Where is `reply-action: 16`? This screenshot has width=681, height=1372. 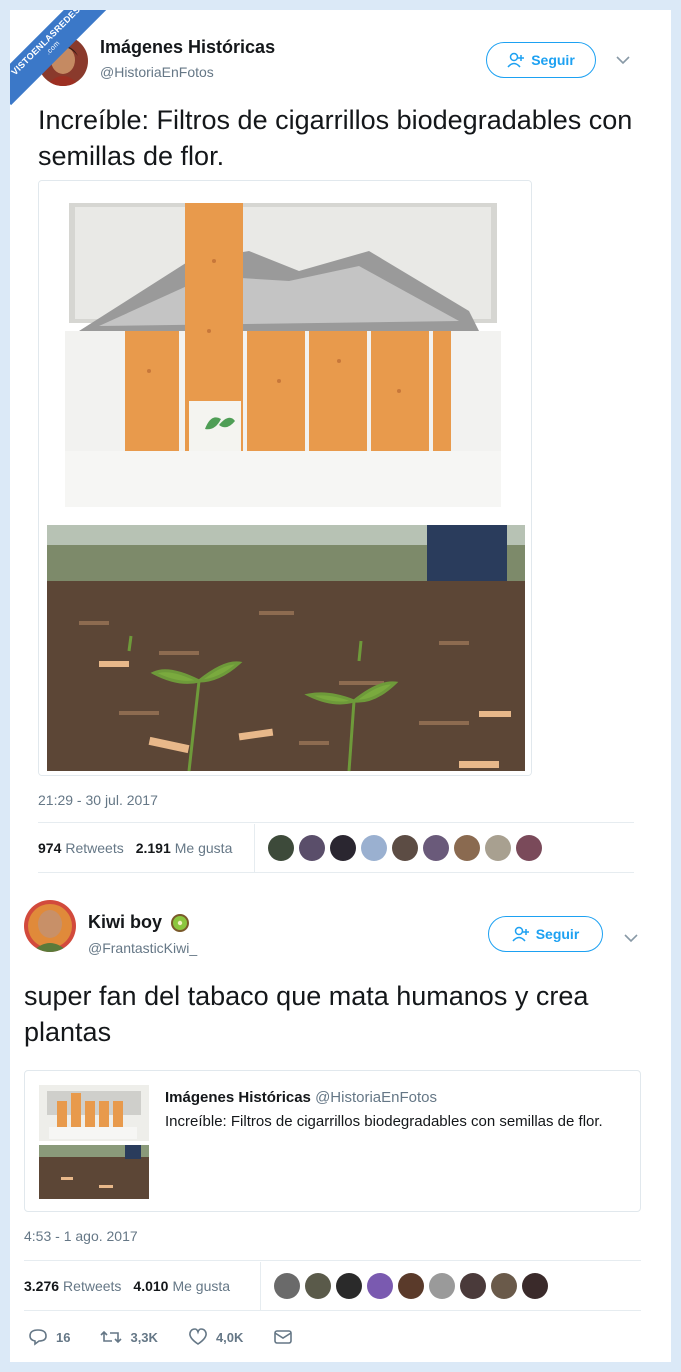
reply-action: 16 is located at coordinates (49, 1337).